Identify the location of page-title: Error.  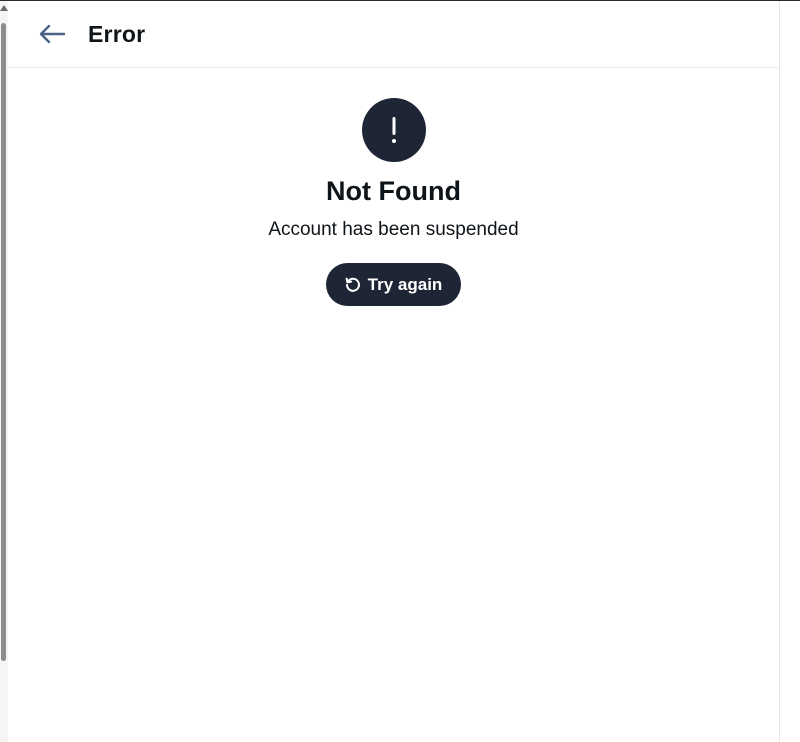
(117, 33).